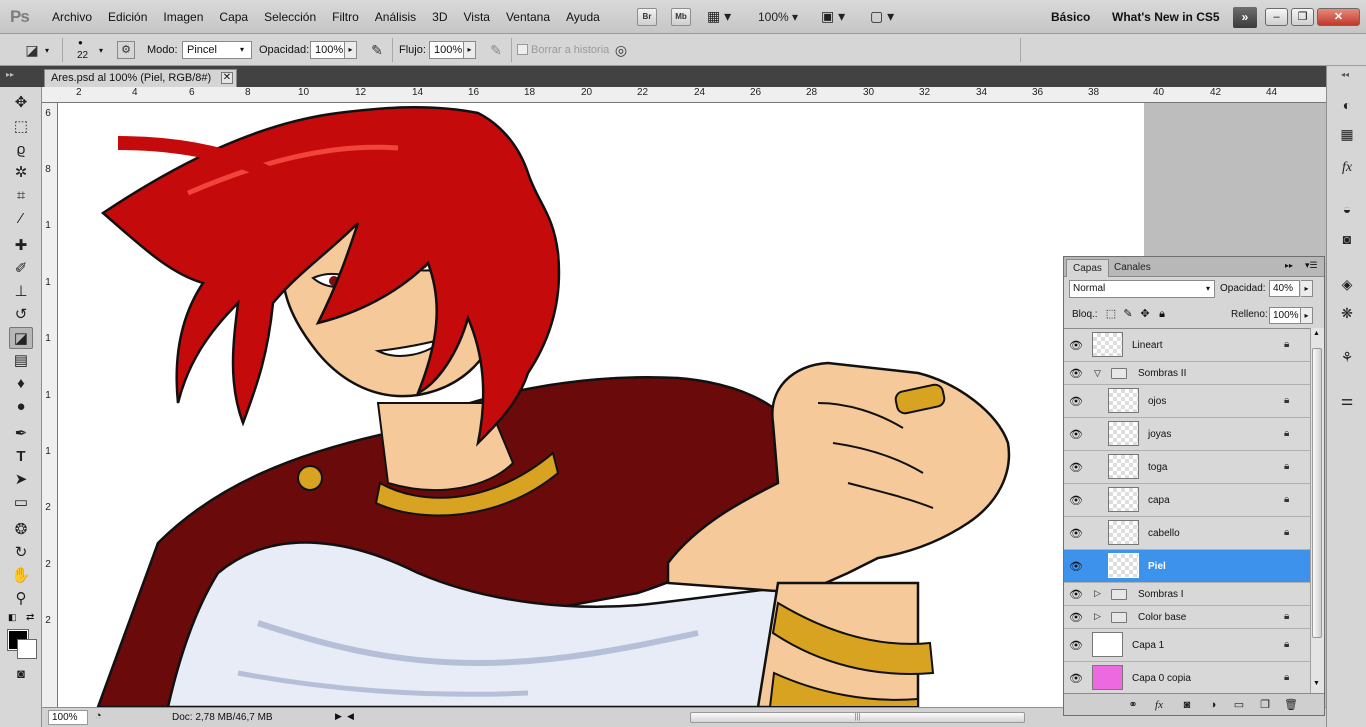  Describe the element at coordinates (98, 716) in the screenshot. I see `status-info-icon: ◔` at that location.